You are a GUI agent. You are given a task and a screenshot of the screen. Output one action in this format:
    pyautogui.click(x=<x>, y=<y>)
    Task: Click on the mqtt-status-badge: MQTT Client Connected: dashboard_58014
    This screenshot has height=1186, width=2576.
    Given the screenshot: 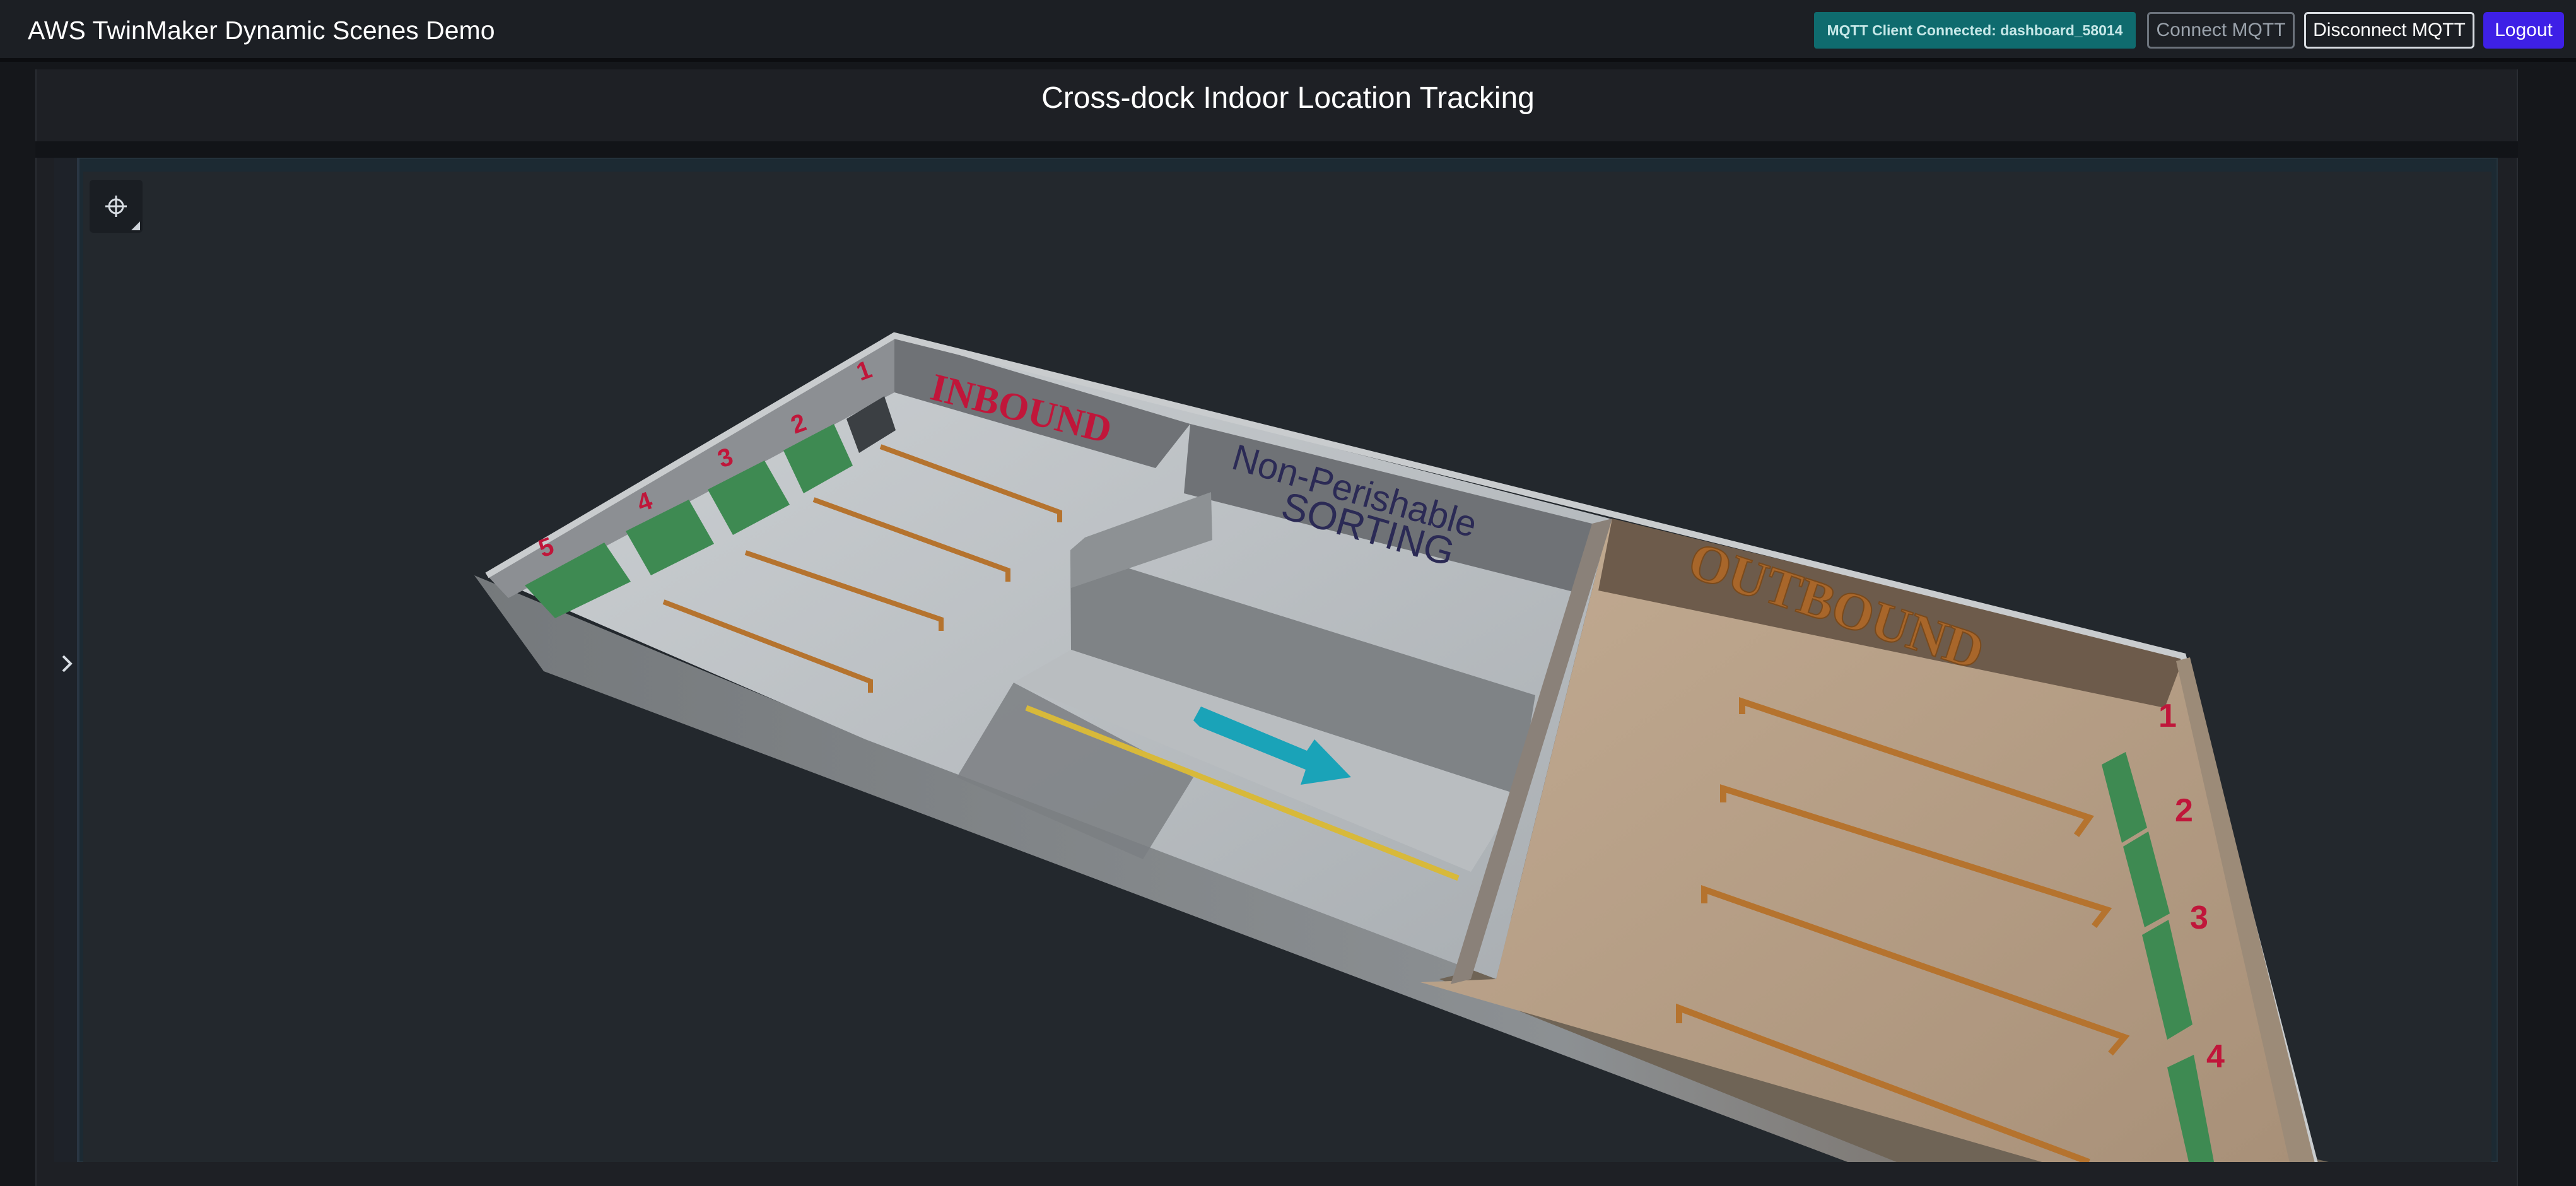 What is the action you would take?
    pyautogui.click(x=1975, y=30)
    